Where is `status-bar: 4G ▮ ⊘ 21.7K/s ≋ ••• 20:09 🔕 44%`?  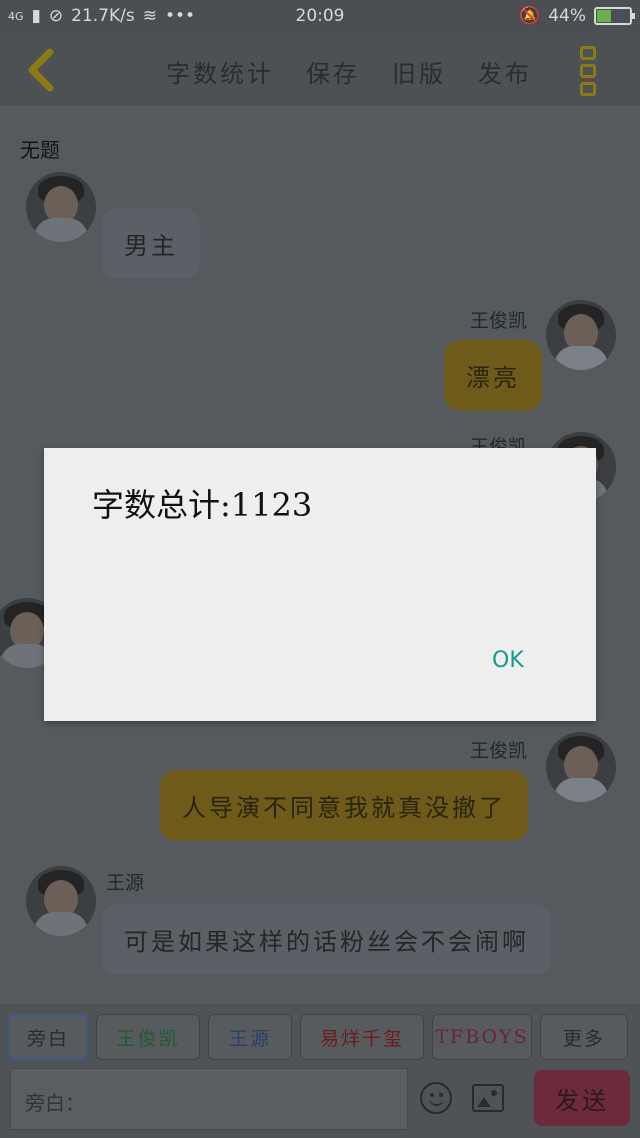 status-bar: 4G ▮ ⊘ 21.7K/s ≋ ••• 20:09 🔕 44% is located at coordinates (320, 17).